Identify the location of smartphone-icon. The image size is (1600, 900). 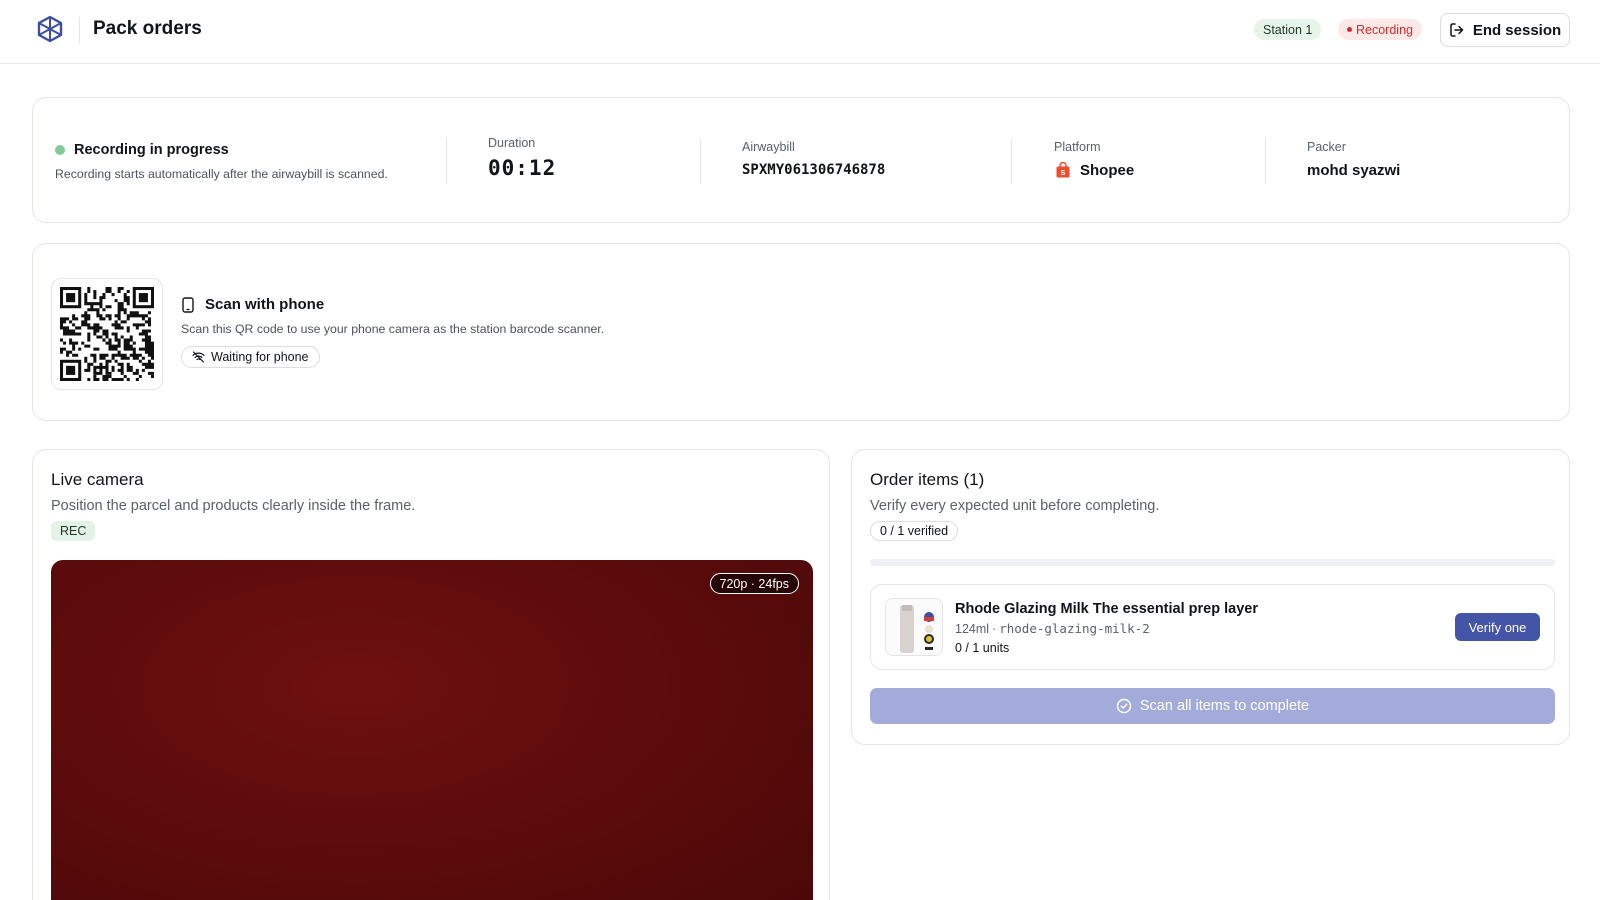
(188, 304).